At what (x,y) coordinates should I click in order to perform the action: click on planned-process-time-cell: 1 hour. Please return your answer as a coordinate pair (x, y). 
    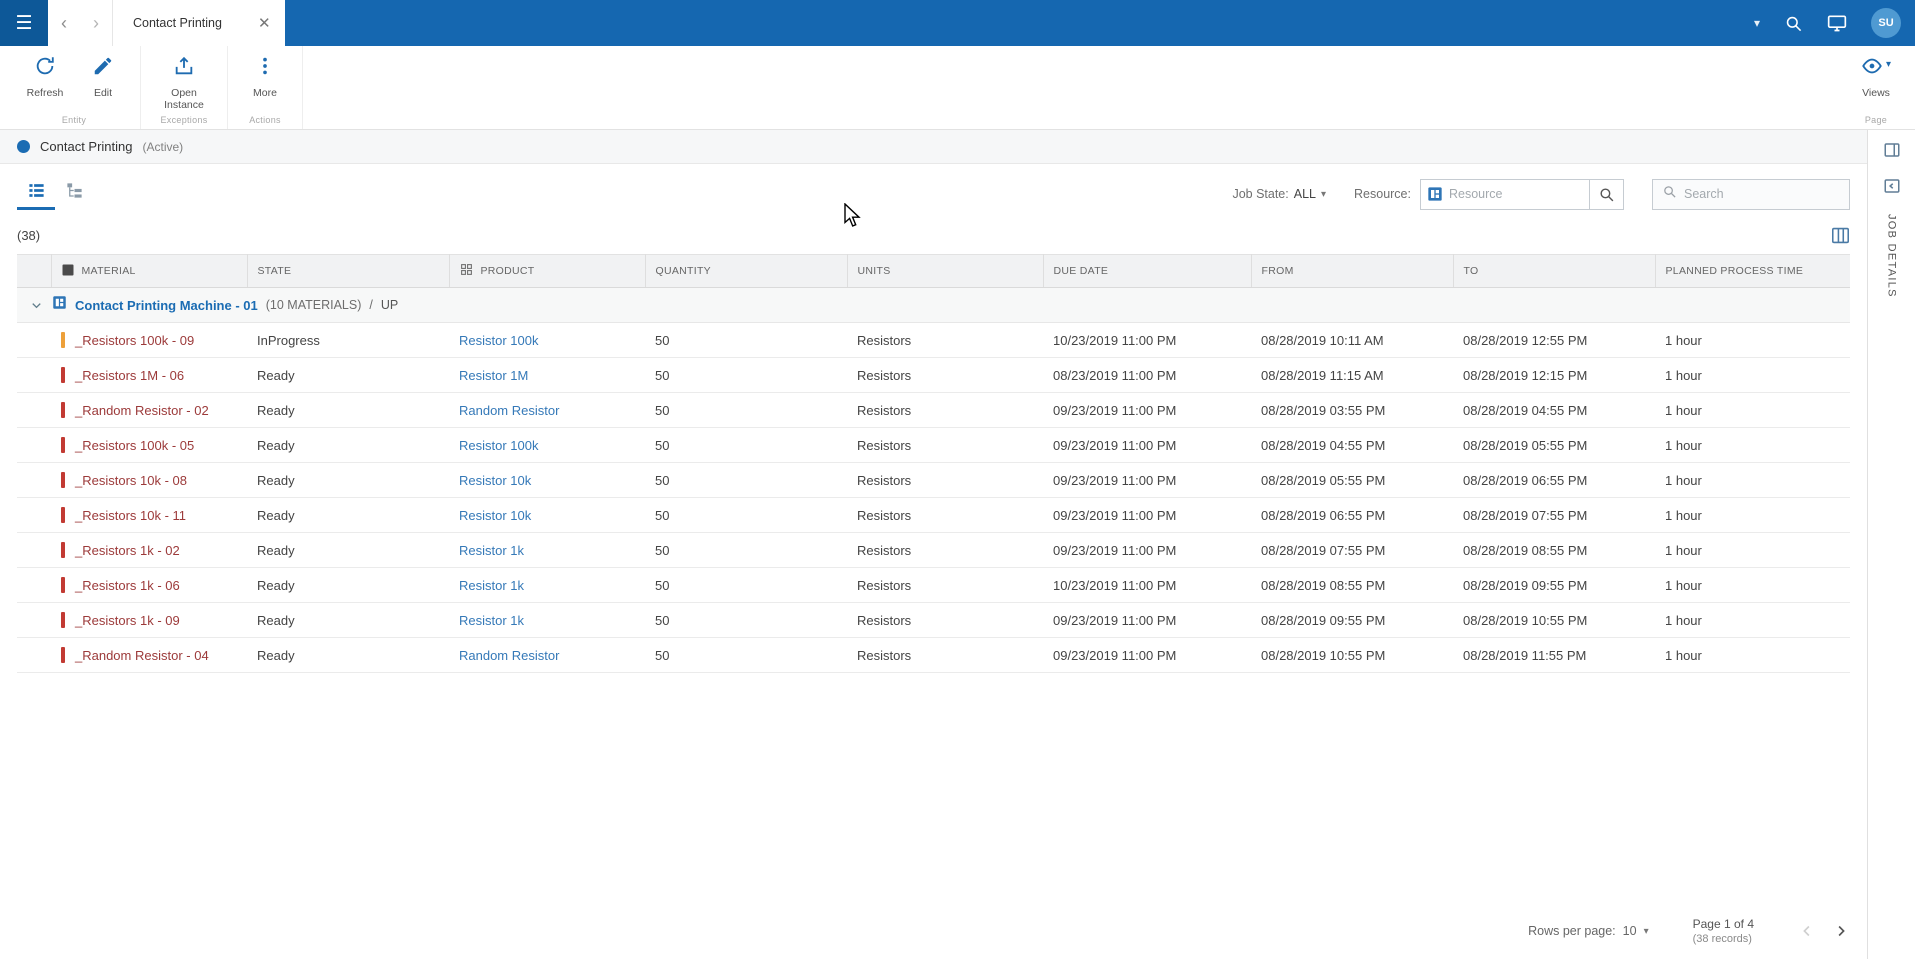
    Looking at the image, I should click on (1752, 655).